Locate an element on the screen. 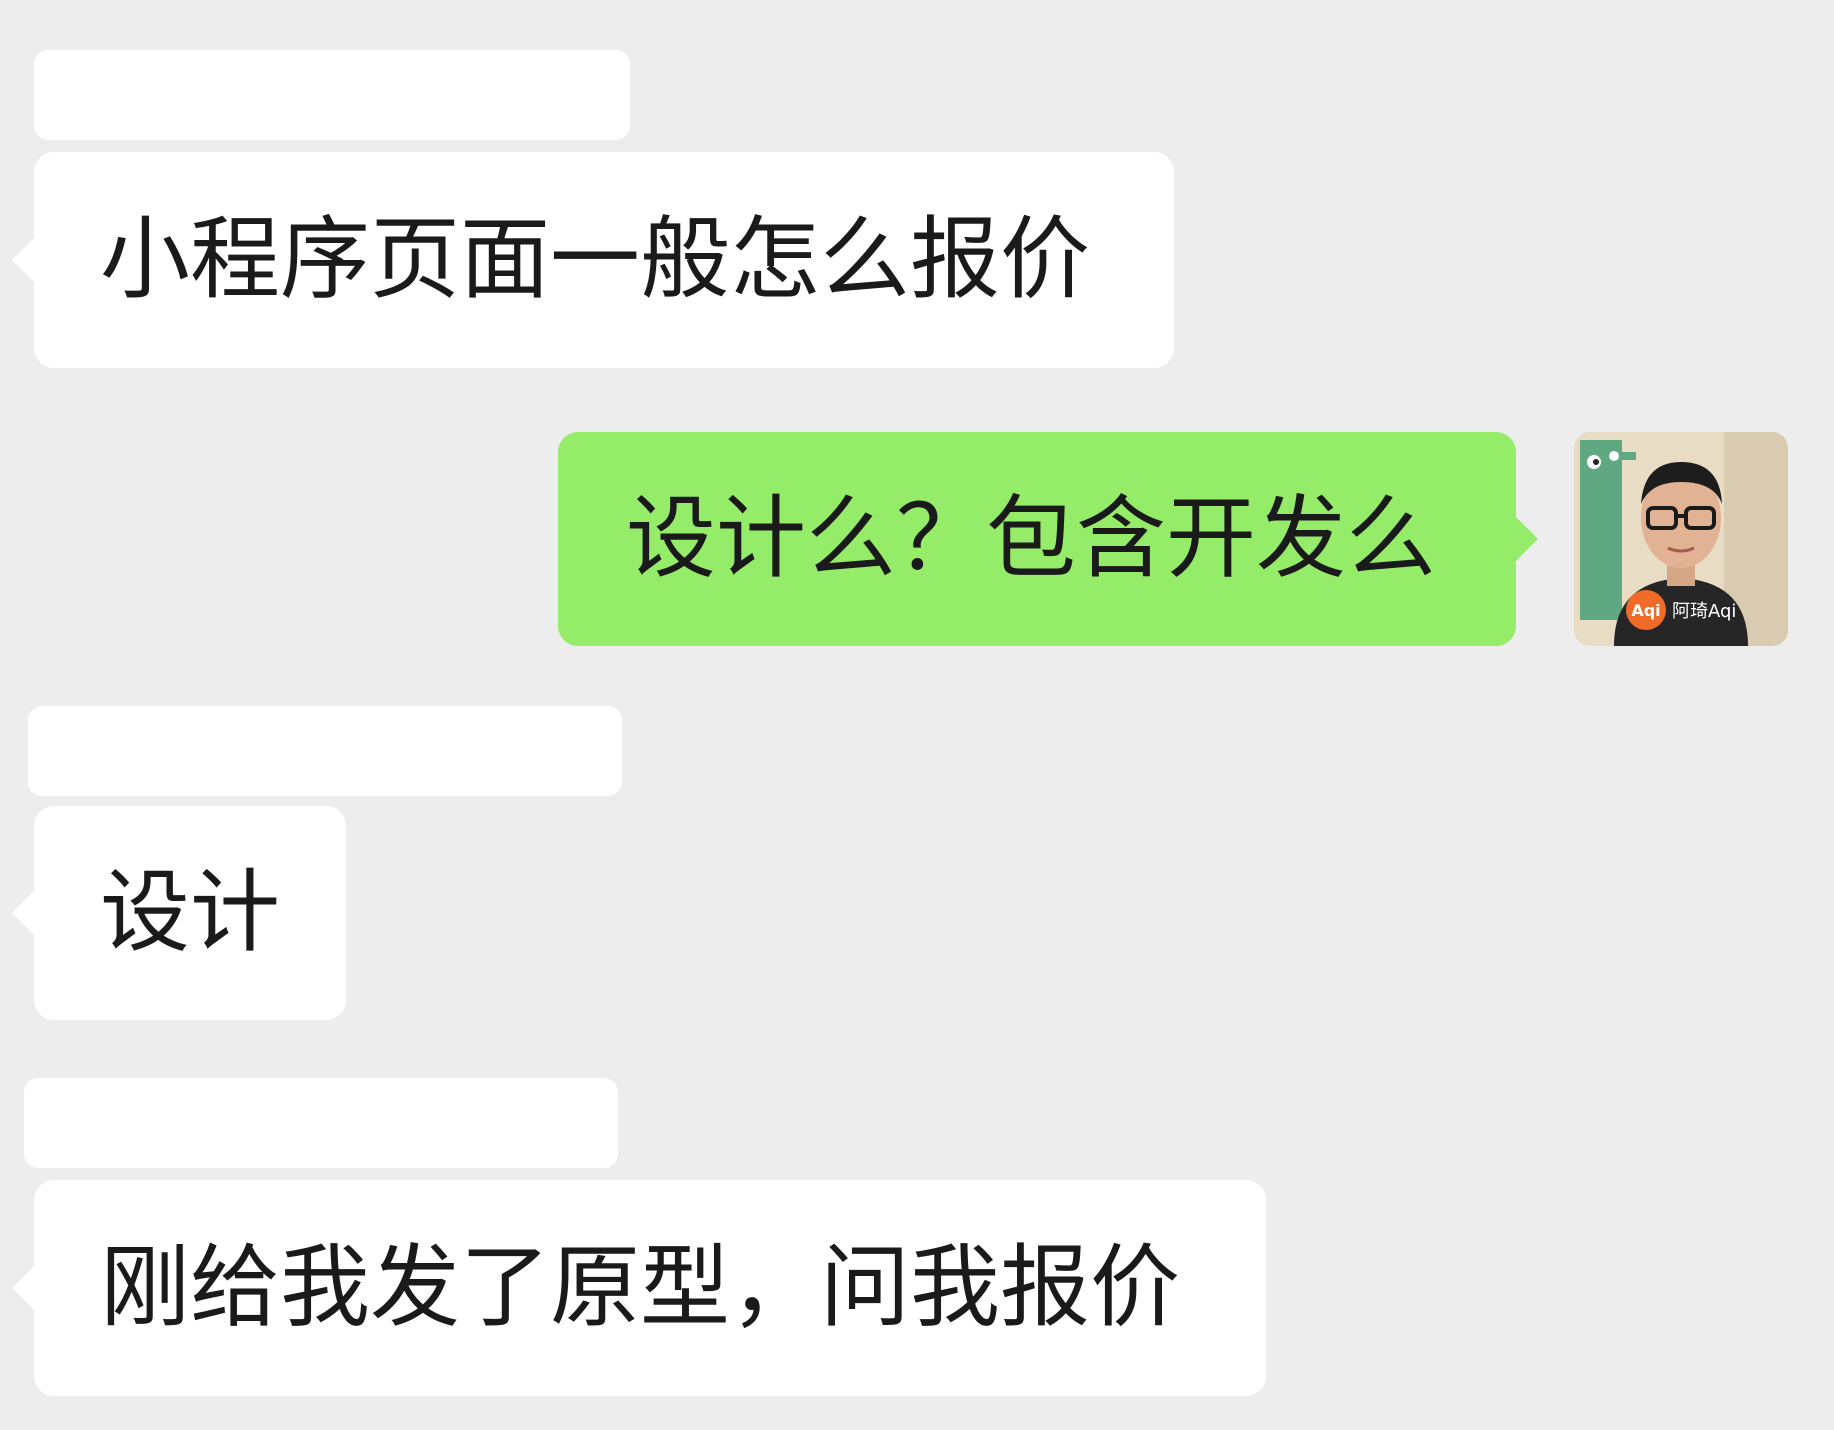 Image resolution: width=1834 pixels, height=1430 pixels. message-text: 设计么？包含开发么 is located at coordinates (1031, 538).